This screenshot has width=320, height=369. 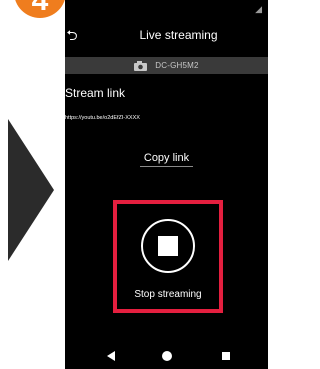 What do you see at coordinates (141, 65) in the screenshot?
I see `camera-icon` at bounding box center [141, 65].